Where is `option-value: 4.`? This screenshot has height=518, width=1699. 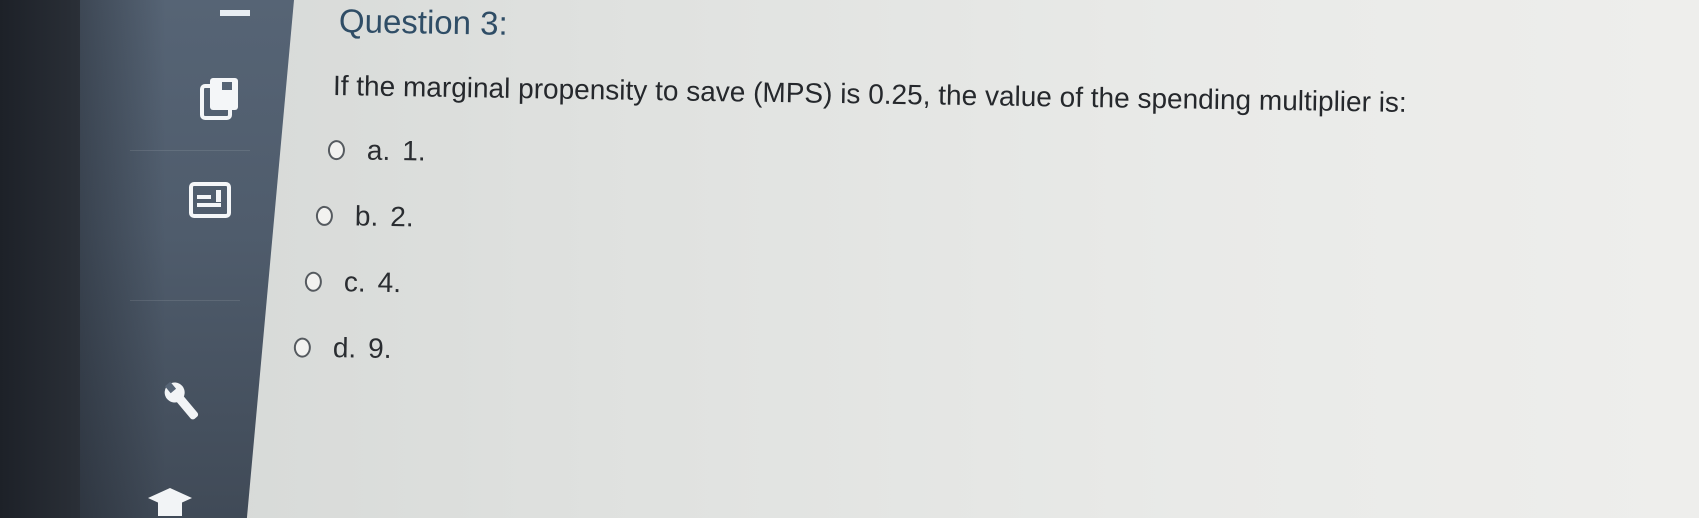
option-value: 4. is located at coordinates (389, 282).